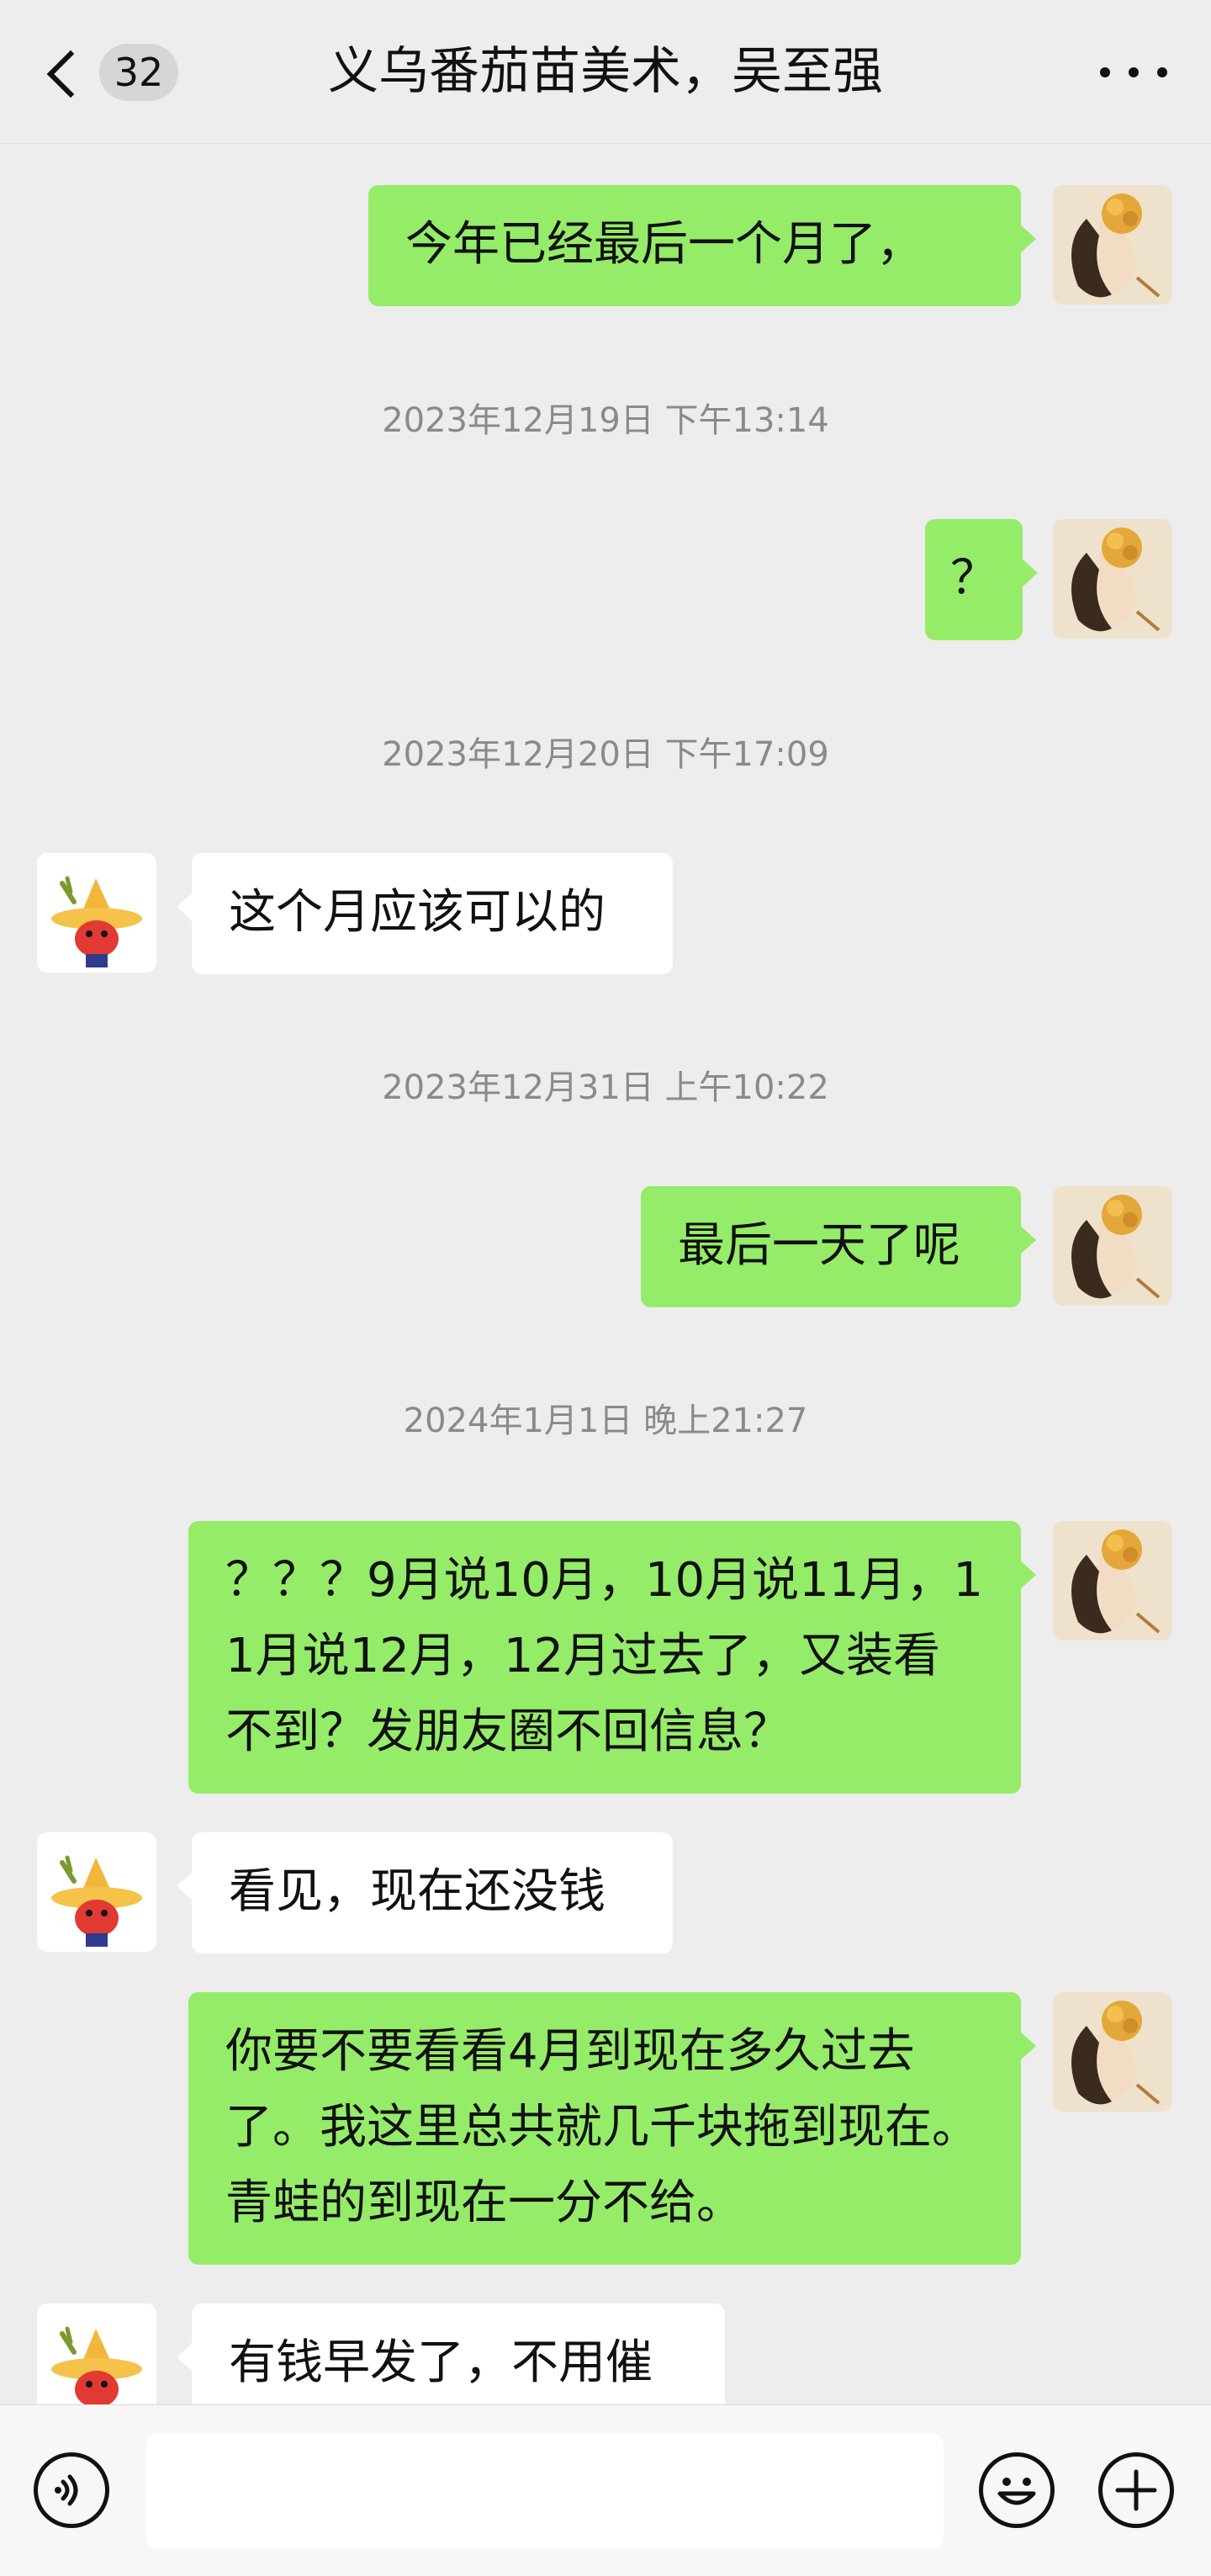 The image size is (1211, 2576). Describe the element at coordinates (545, 2491) in the screenshot. I see `message-input` at that location.